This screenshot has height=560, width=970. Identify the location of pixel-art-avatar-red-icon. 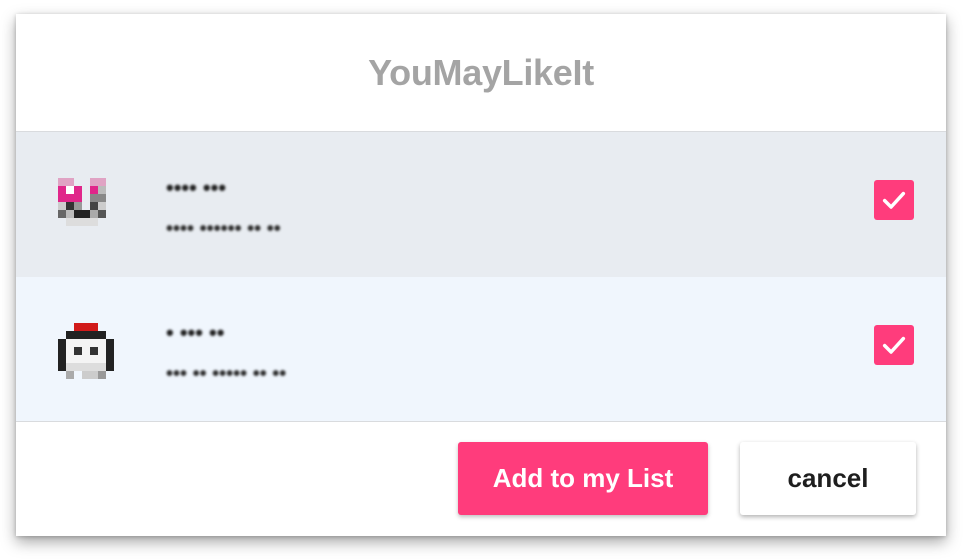
(86, 351).